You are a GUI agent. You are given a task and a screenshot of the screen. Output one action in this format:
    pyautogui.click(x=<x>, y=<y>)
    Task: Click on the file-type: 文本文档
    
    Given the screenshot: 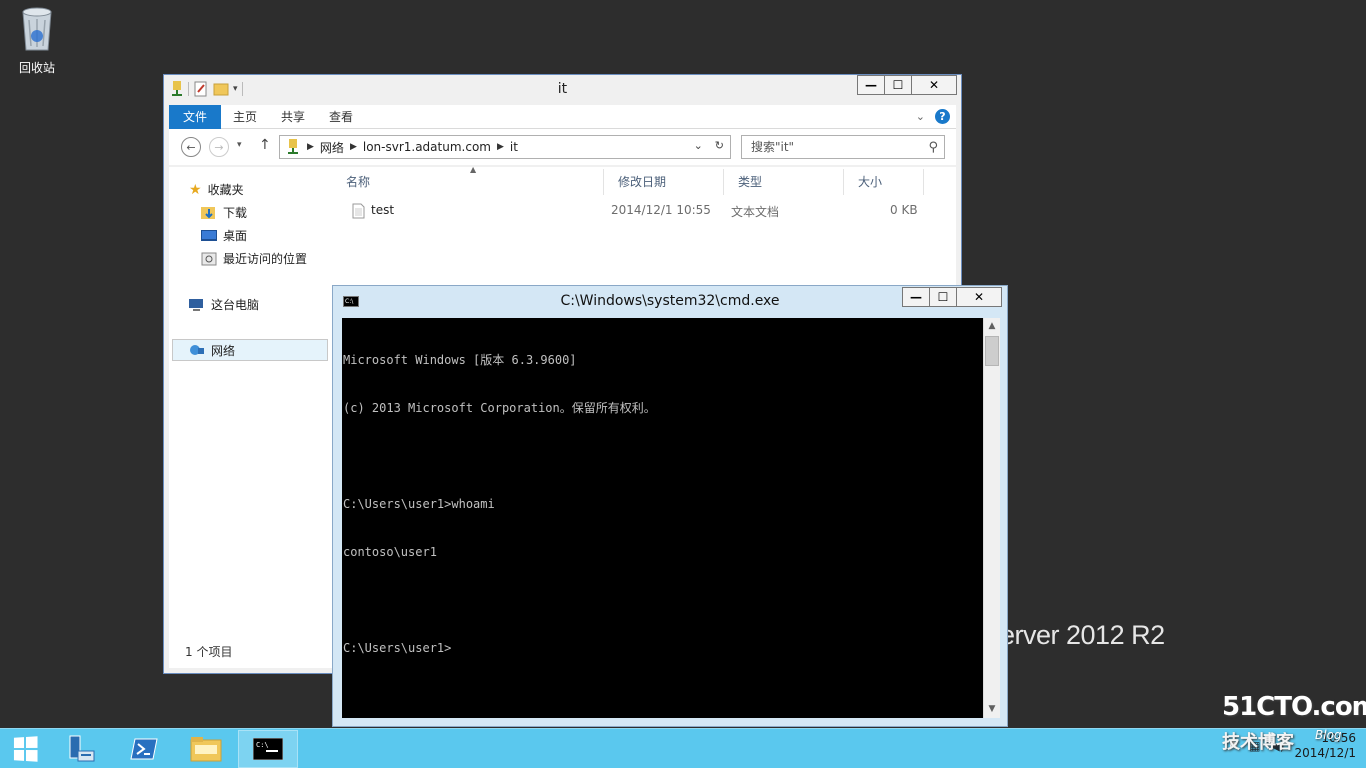 What is the action you would take?
    pyautogui.click(x=755, y=212)
    